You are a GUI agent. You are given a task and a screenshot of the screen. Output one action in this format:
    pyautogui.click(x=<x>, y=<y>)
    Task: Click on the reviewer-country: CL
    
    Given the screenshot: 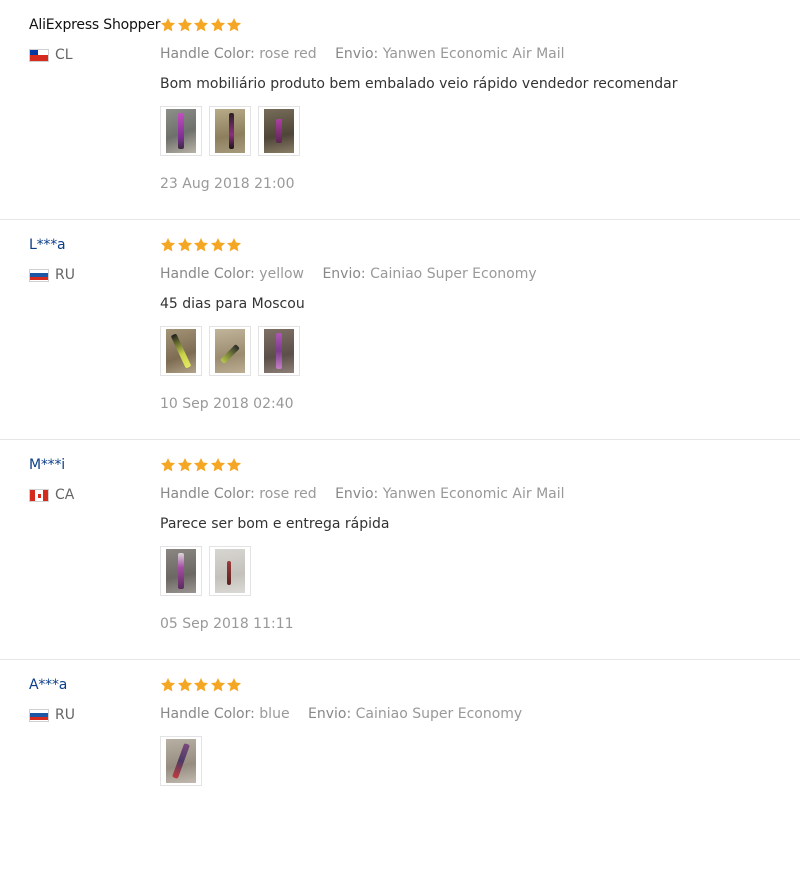 What is the action you would take?
    pyautogui.click(x=91, y=55)
    